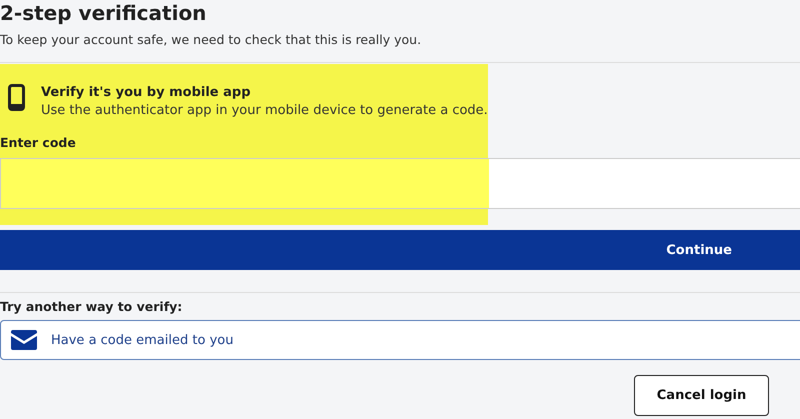 The image size is (800, 419). What do you see at coordinates (264, 111) in the screenshot?
I see `method-description: Use the authenticator app in your mobile device to generate a code.` at bounding box center [264, 111].